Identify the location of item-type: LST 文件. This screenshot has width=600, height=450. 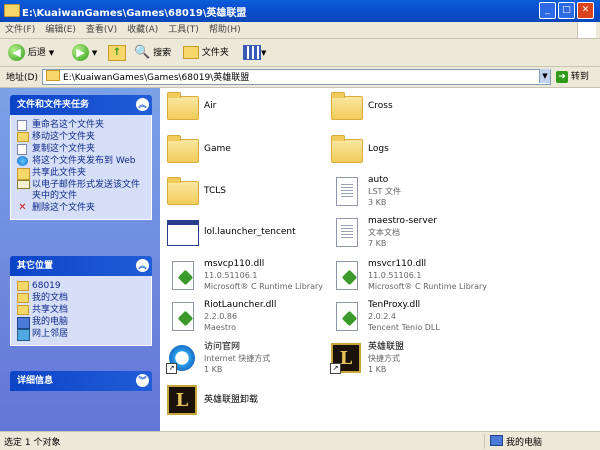
(384, 191).